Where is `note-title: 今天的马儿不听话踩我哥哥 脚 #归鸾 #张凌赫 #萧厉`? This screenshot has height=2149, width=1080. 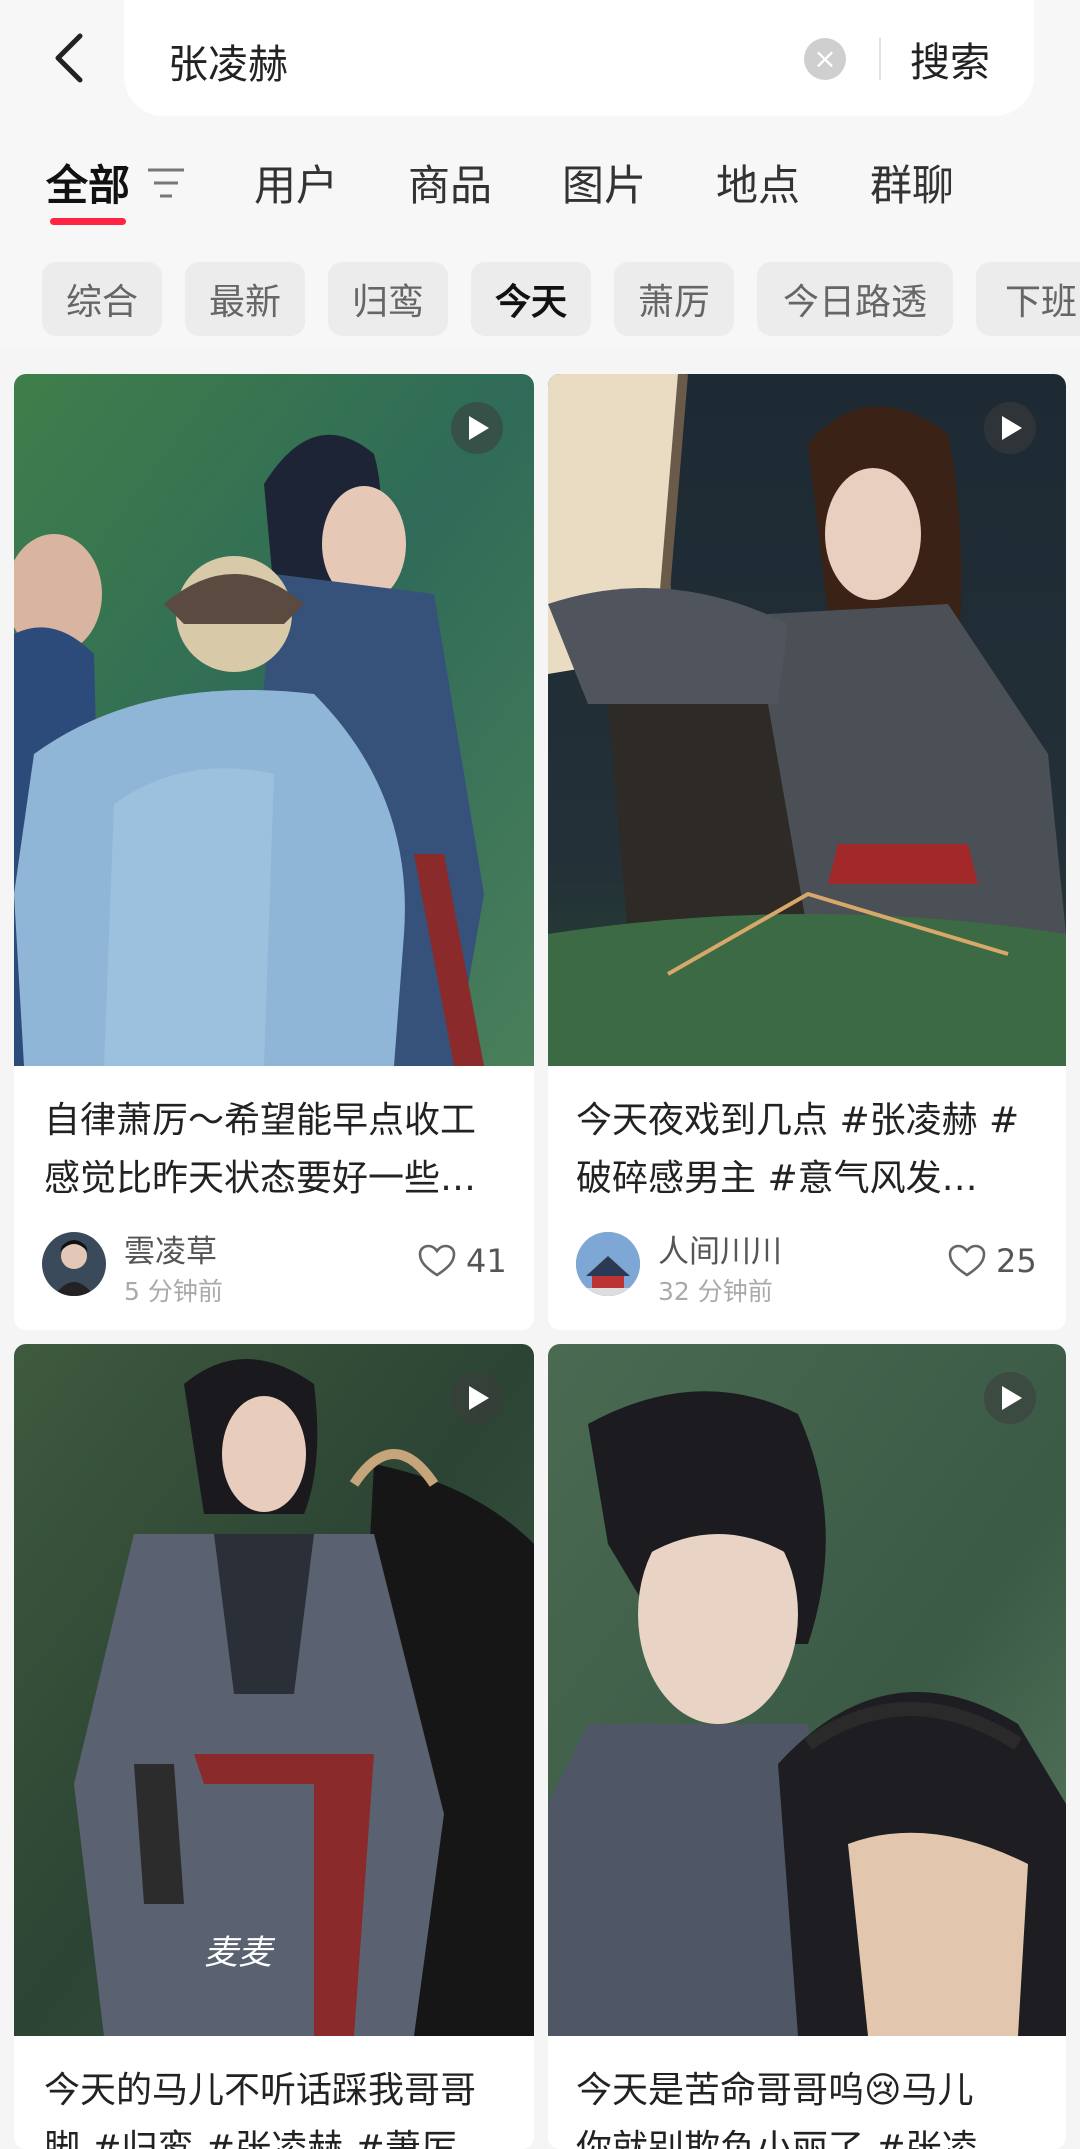
note-title: 今天的马儿不听话踩我哥哥 脚 #归鸾 #张凌赫 #萧厉 is located at coordinates (260, 2105).